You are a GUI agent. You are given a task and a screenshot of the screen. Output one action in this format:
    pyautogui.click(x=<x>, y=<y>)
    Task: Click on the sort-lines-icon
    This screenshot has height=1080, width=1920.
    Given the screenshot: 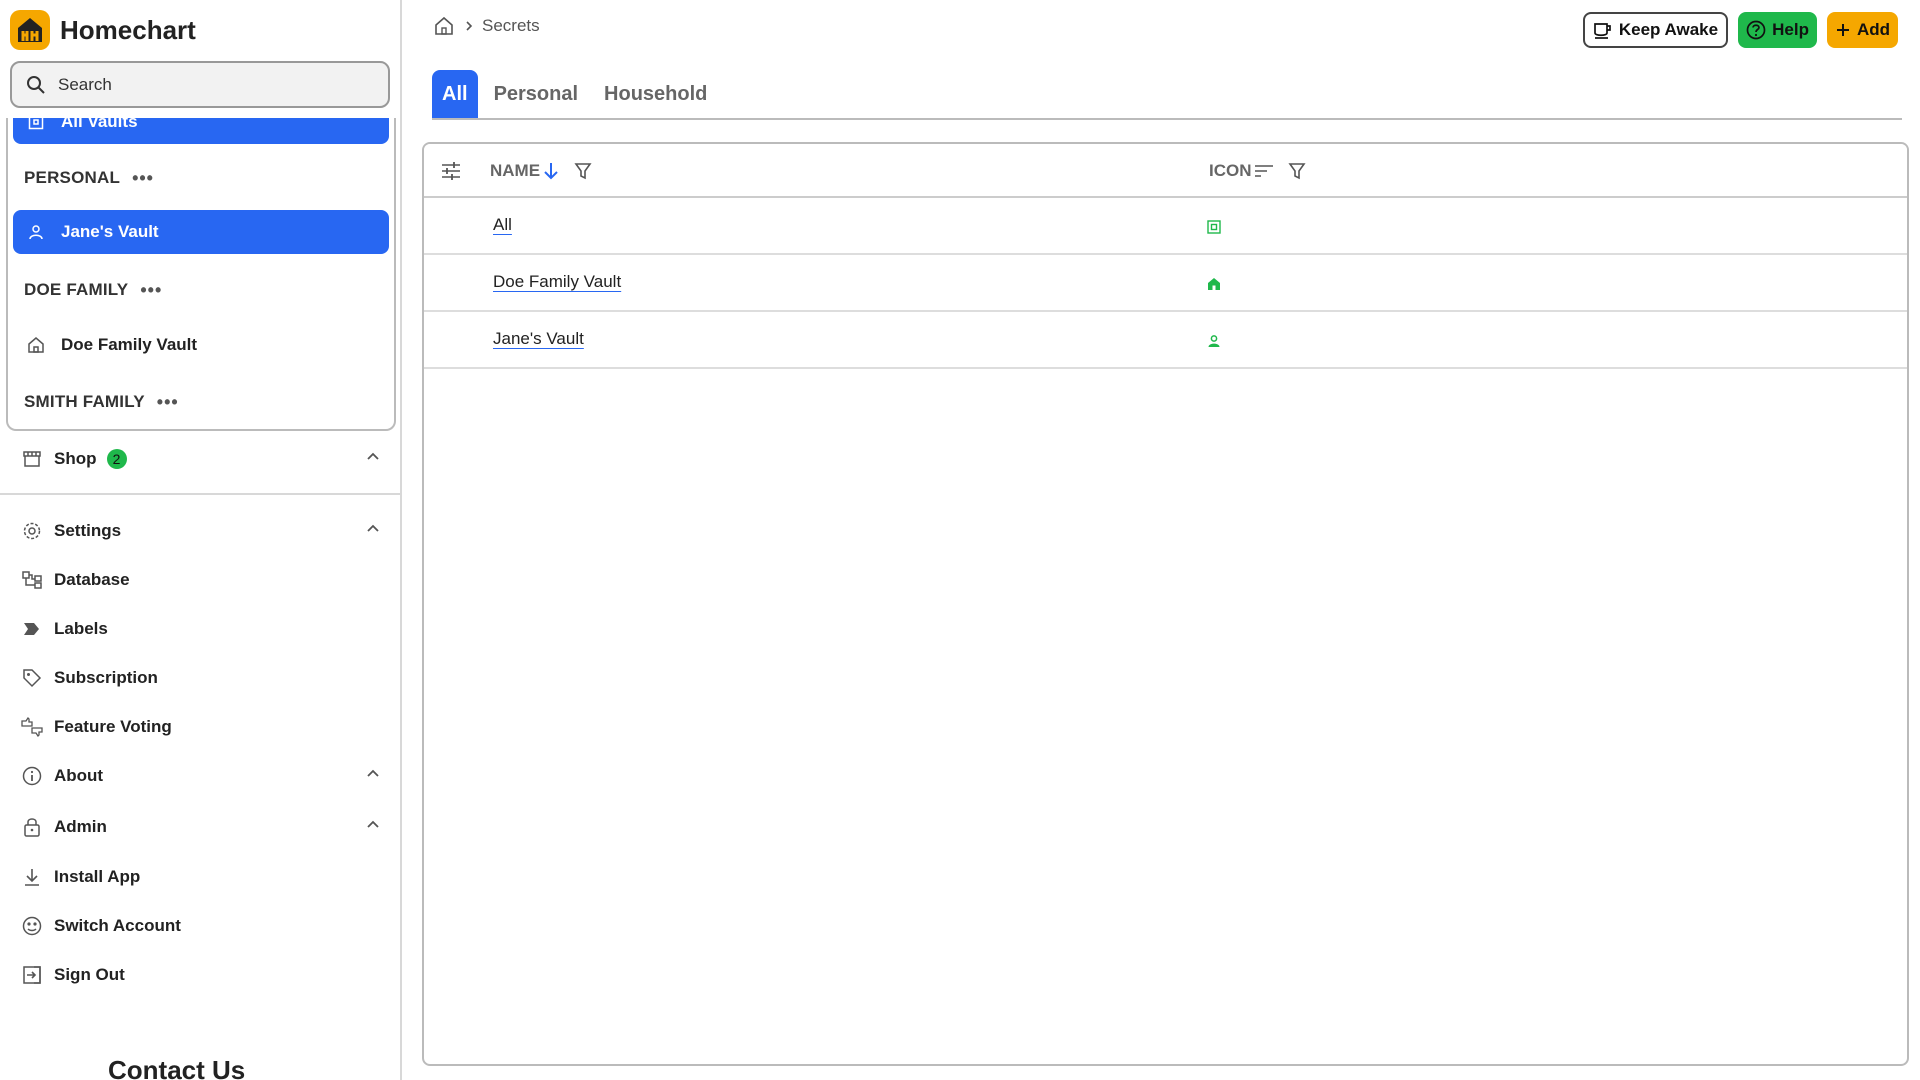 What is the action you would take?
    pyautogui.click(x=1264, y=171)
    